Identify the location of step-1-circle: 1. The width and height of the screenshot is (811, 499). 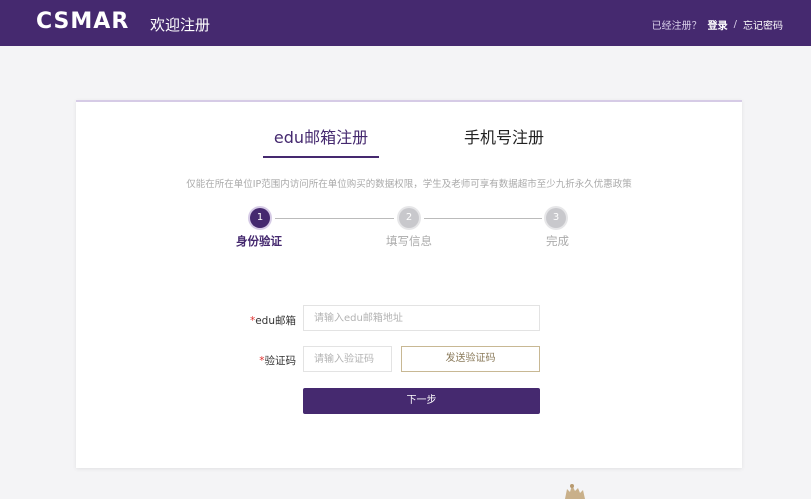
(260, 218).